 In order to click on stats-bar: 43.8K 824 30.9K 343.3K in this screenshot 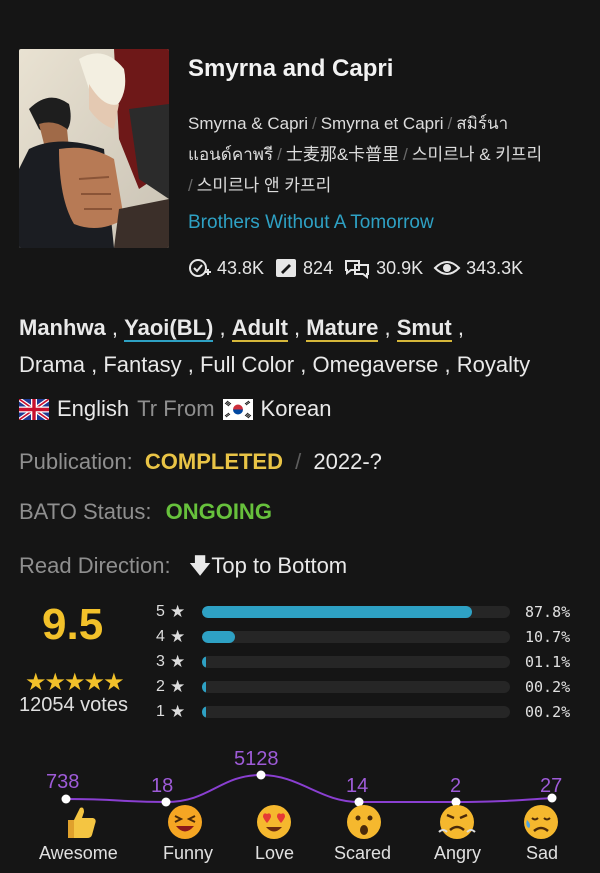, I will do `click(360, 268)`.